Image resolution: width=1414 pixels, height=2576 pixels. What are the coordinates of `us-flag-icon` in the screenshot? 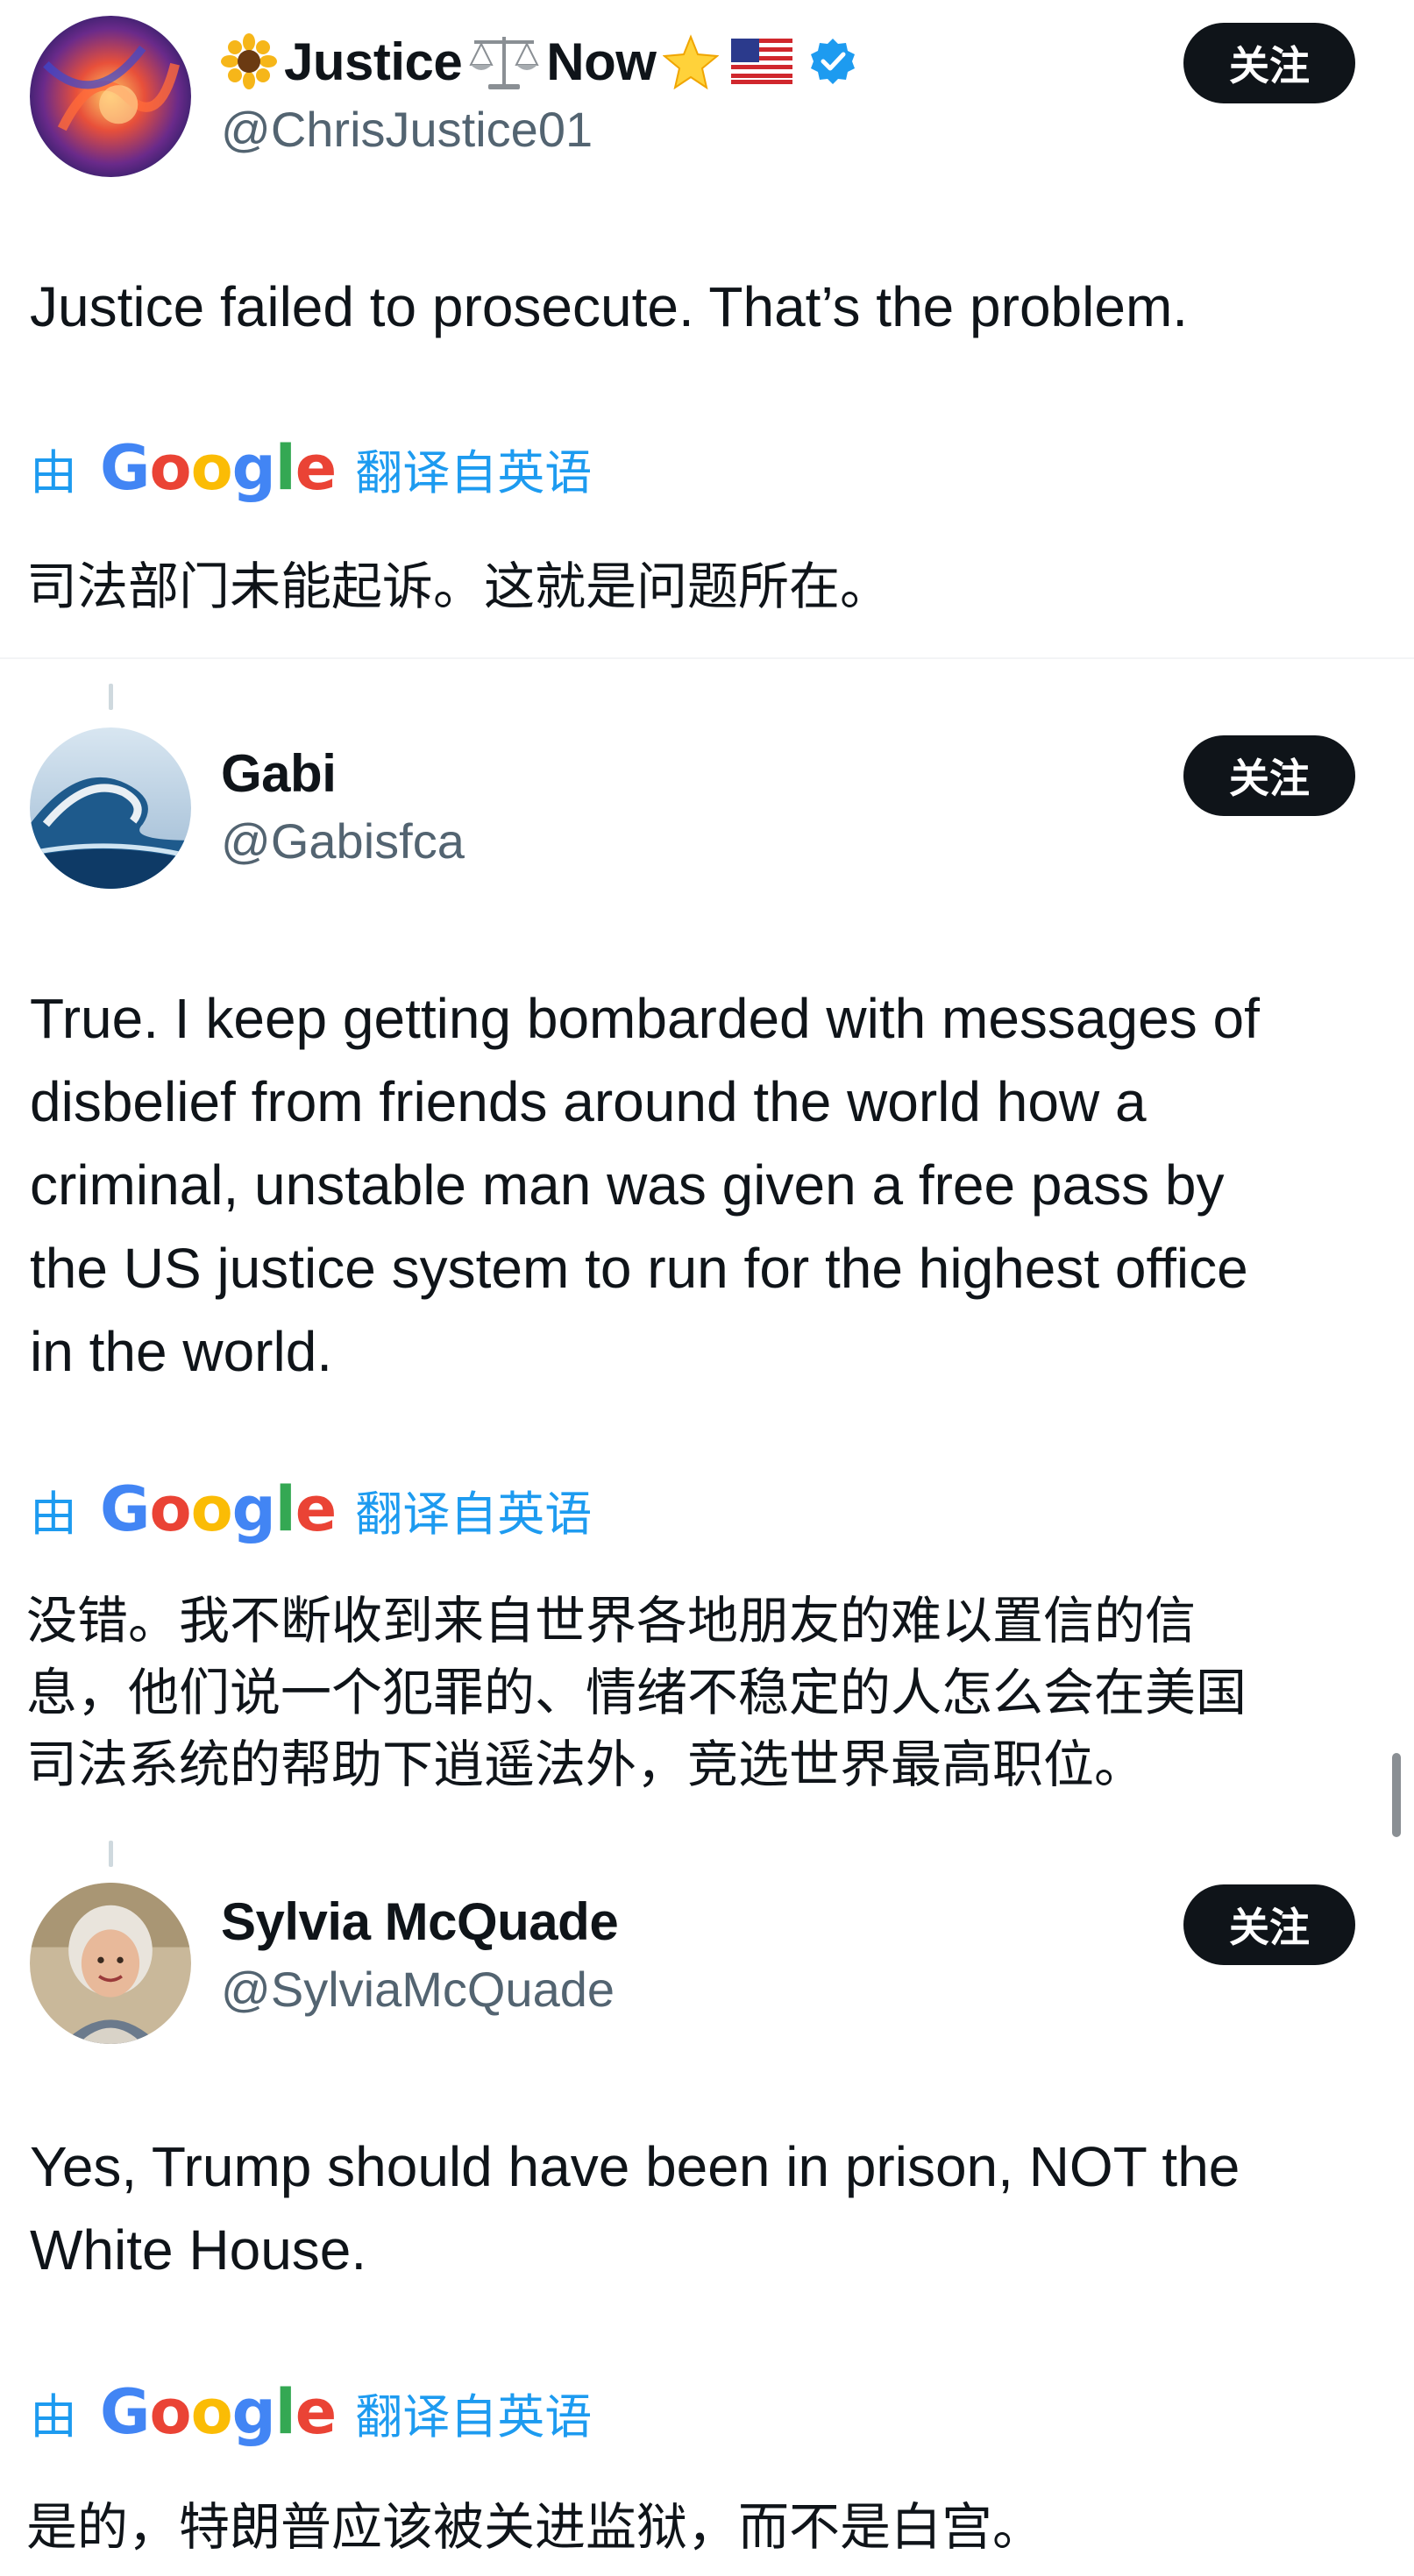 It's located at (762, 61).